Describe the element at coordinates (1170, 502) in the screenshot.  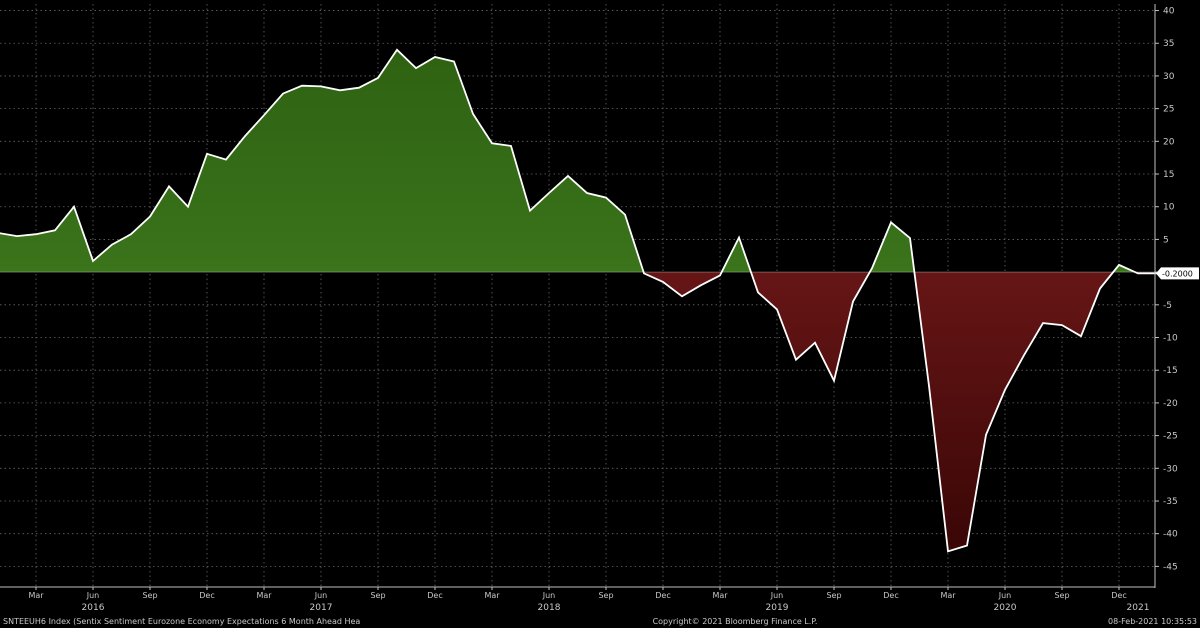
I see `y-tick-label: -35` at that location.